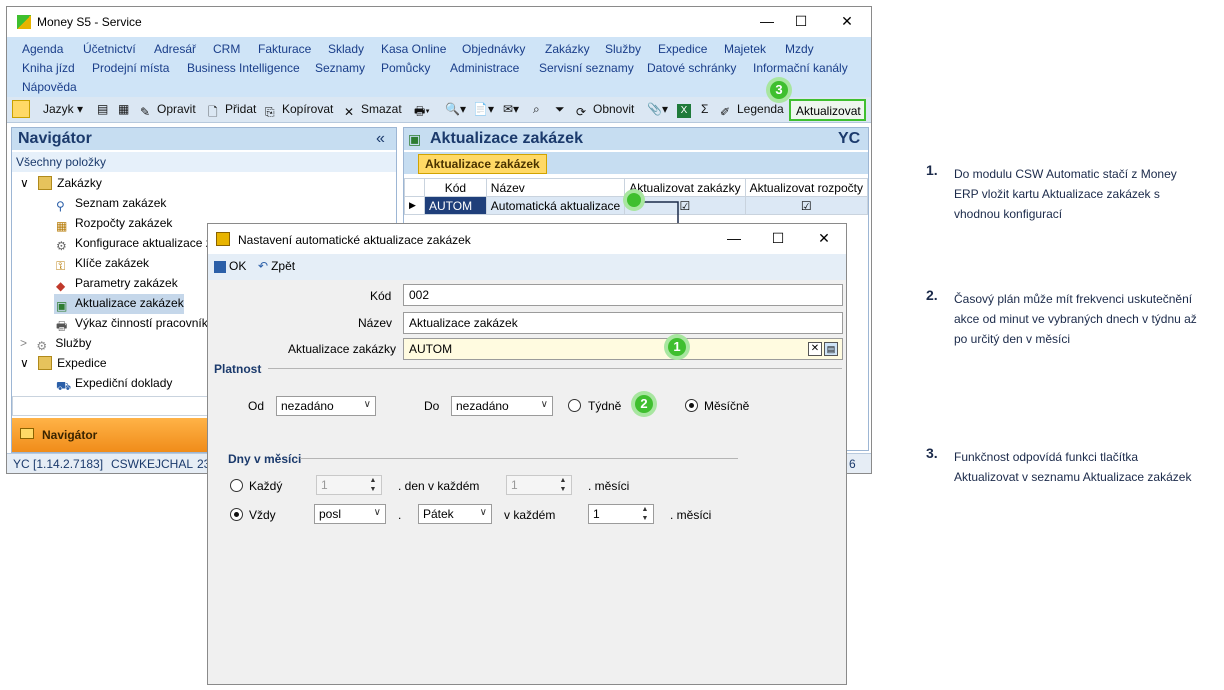  What do you see at coordinates (262, 515) in the screenshot?
I see `vzdy-label: Vždy` at bounding box center [262, 515].